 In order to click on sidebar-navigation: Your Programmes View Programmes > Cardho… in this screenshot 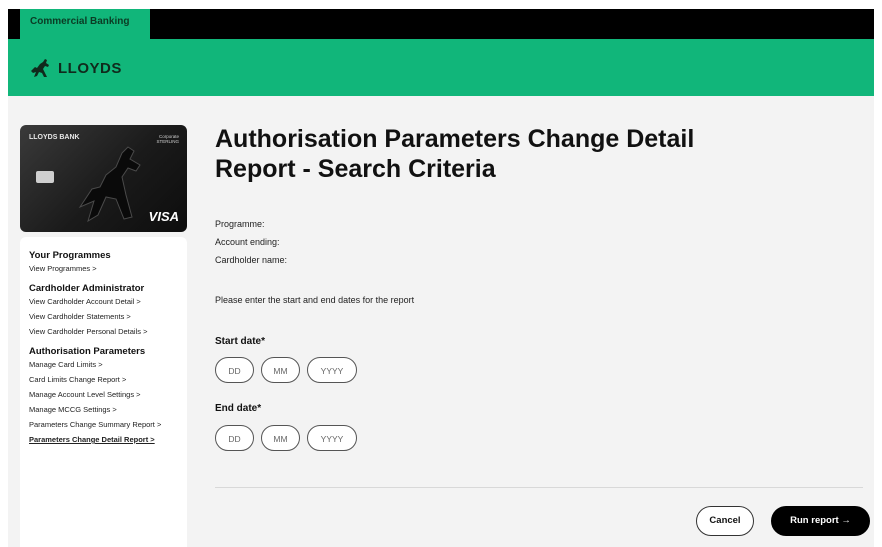, I will do `click(103, 392)`.